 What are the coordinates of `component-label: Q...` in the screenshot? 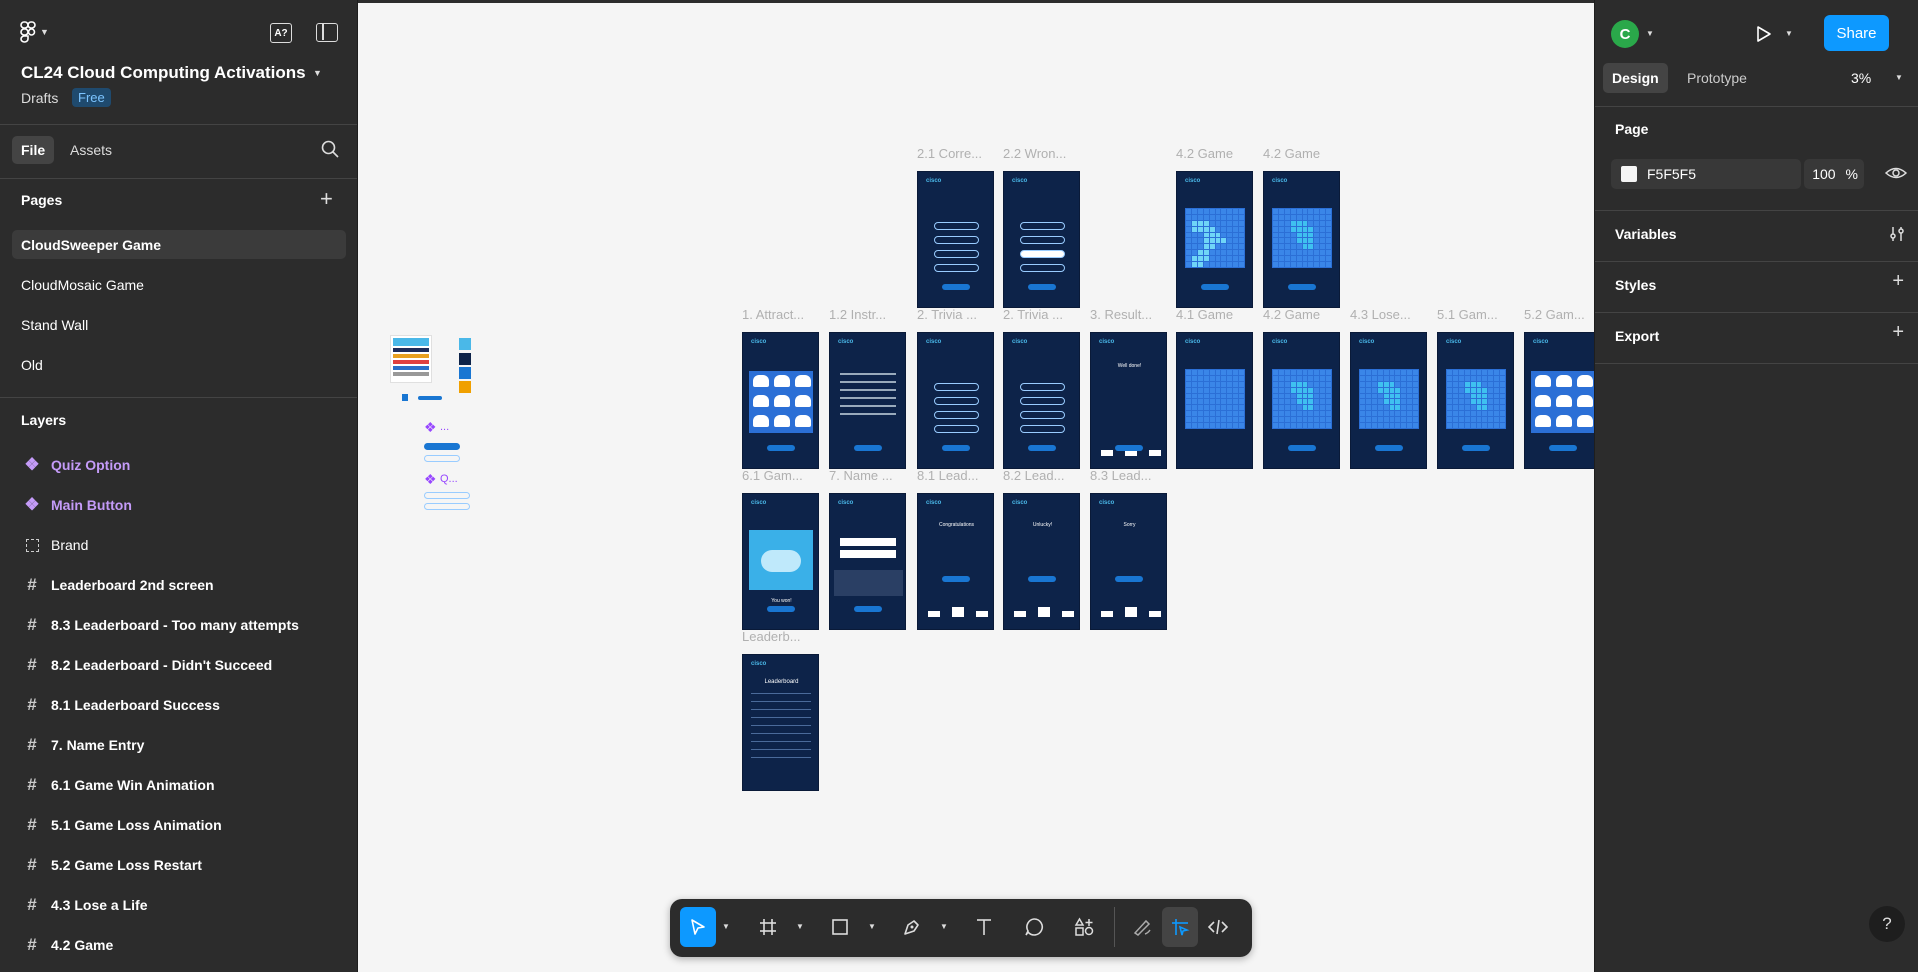 It's located at (449, 479).